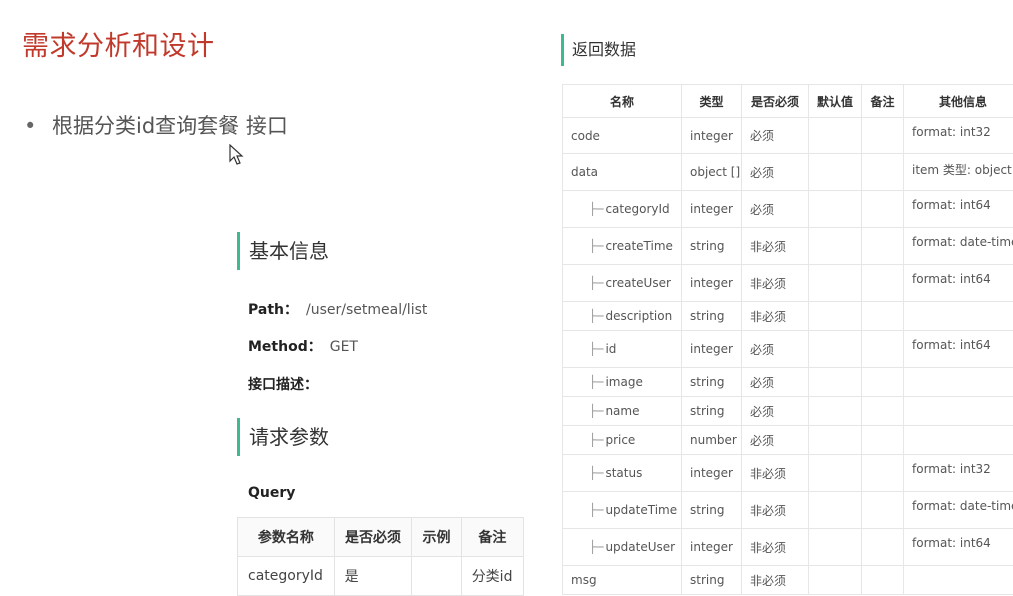 Image resolution: width=1013 pixels, height=596 pixels. What do you see at coordinates (118, 43) in the screenshot?
I see `slide-title: 需求分析和设计` at bounding box center [118, 43].